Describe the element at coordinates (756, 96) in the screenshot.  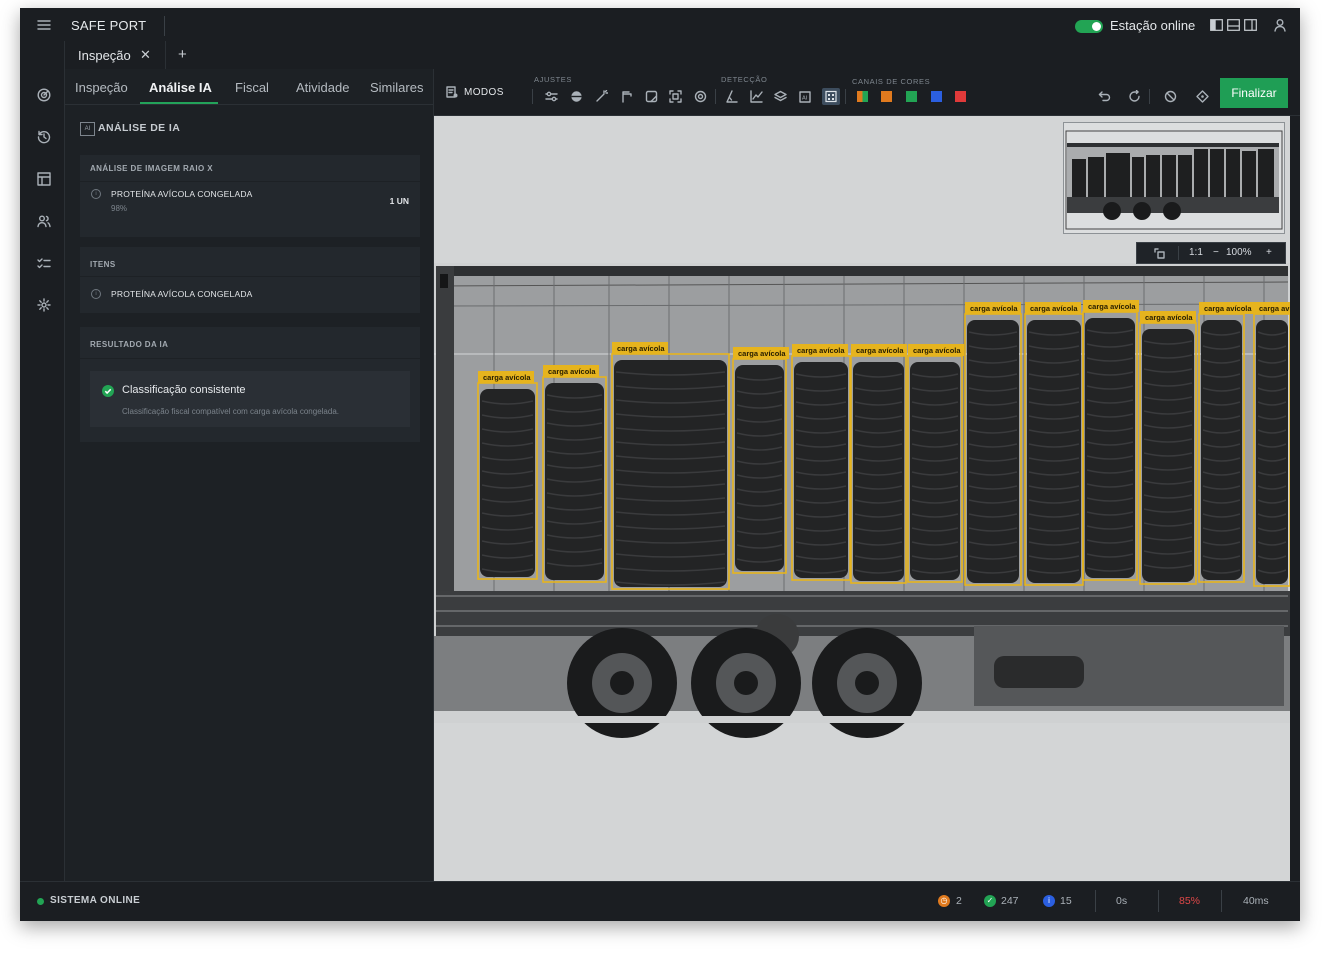
I see `chart-line-icon` at that location.